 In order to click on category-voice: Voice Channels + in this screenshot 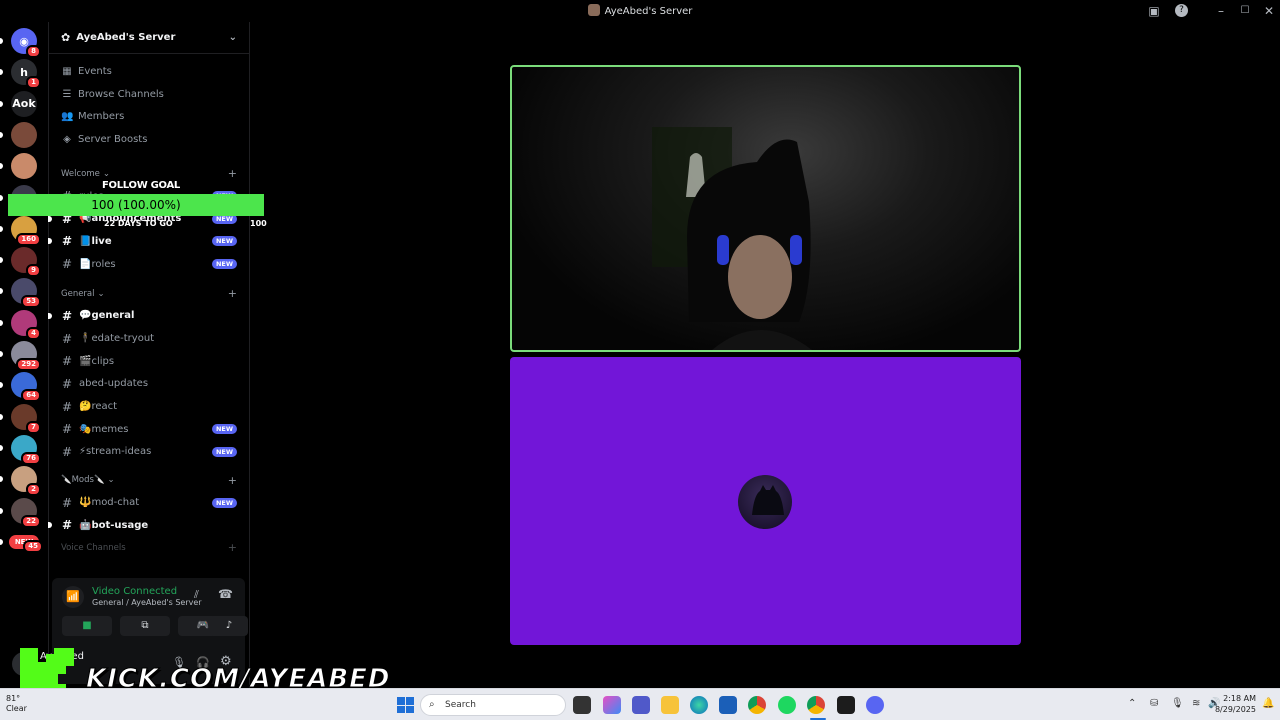, I will do `click(149, 548)`.